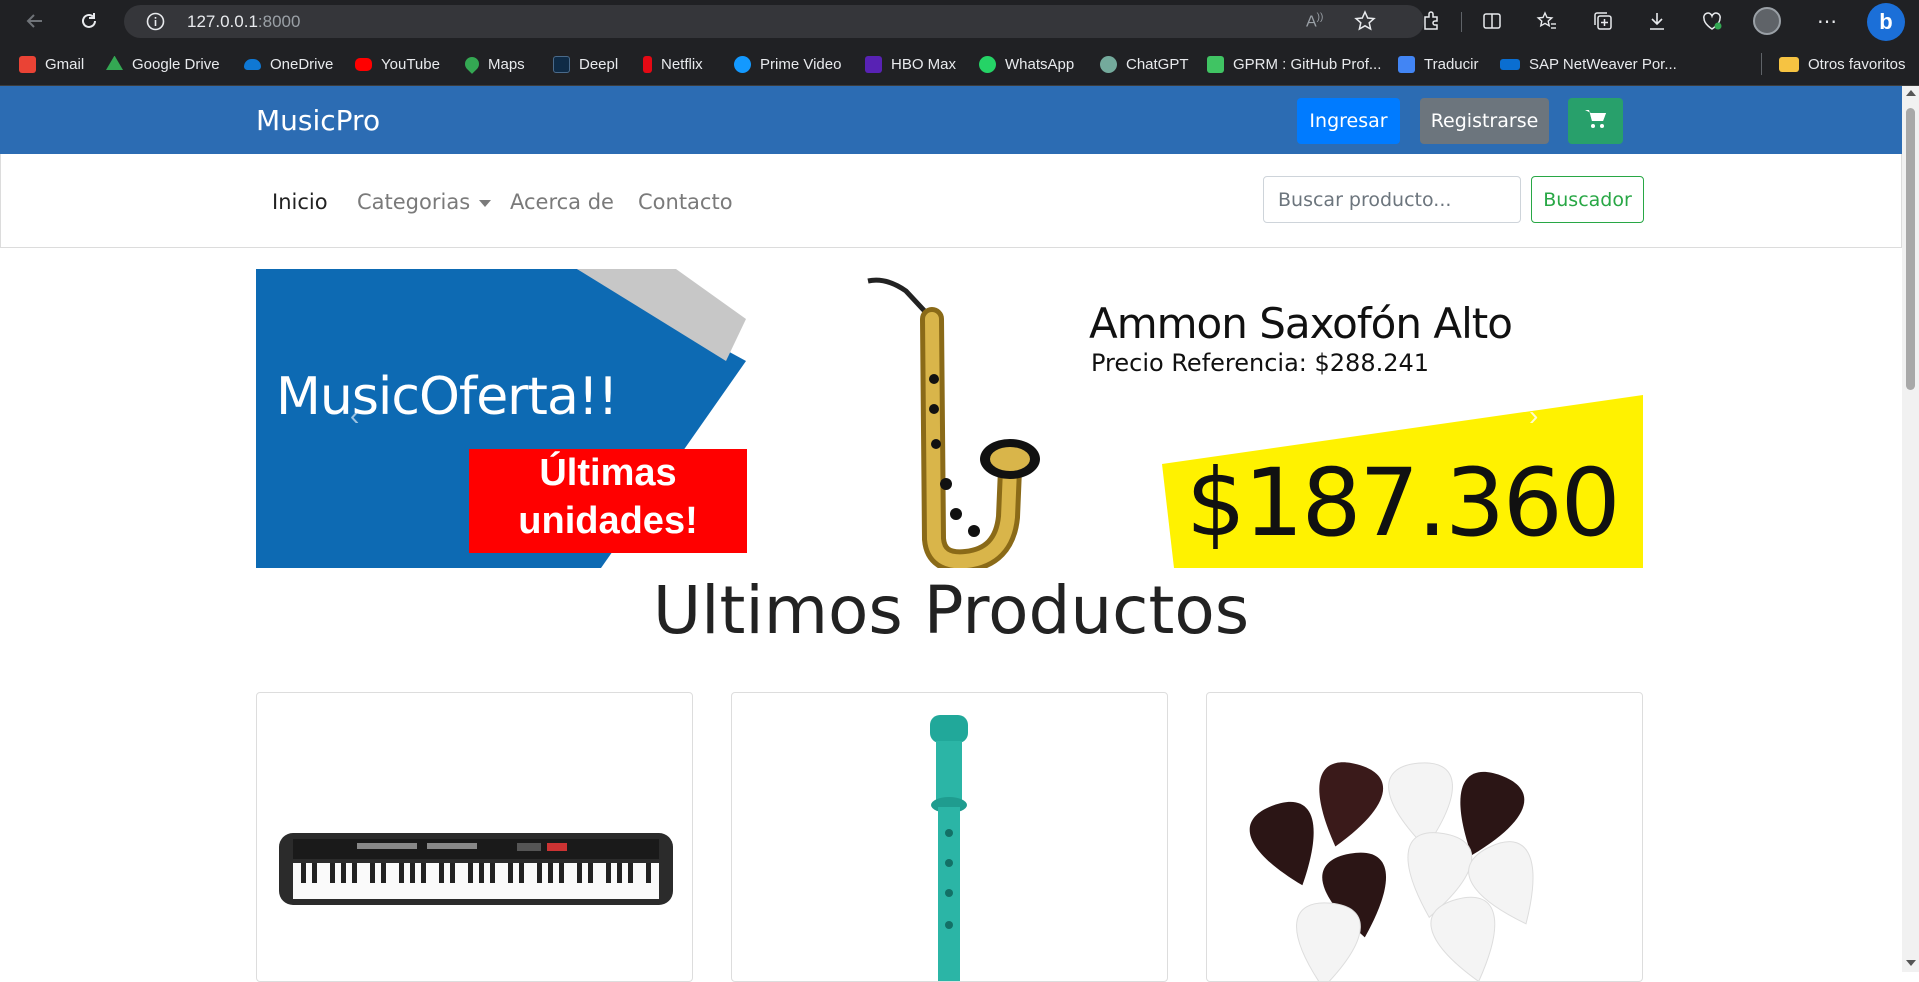 This screenshot has width=1919, height=982. What do you see at coordinates (288, 64) in the screenshot?
I see `bookmark-onedrive: OneDrive` at bounding box center [288, 64].